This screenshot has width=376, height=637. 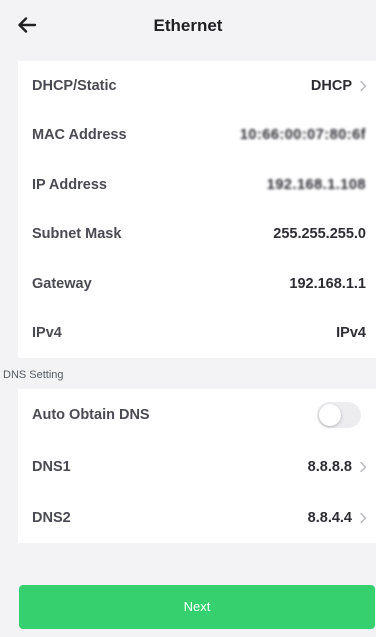 I want to click on dns2-row: DNS2 8.8.4.4, so click(x=197, y=517).